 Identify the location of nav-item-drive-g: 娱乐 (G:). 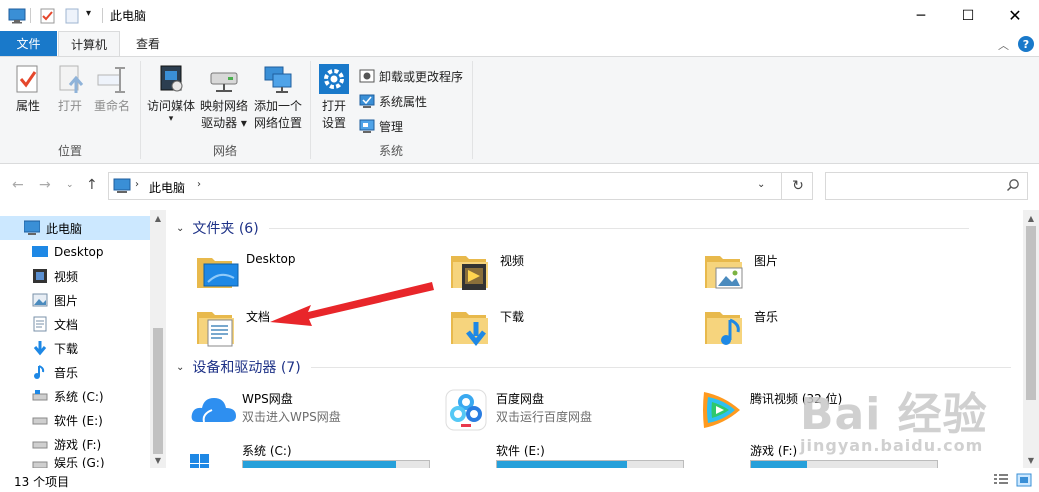
(75, 462).